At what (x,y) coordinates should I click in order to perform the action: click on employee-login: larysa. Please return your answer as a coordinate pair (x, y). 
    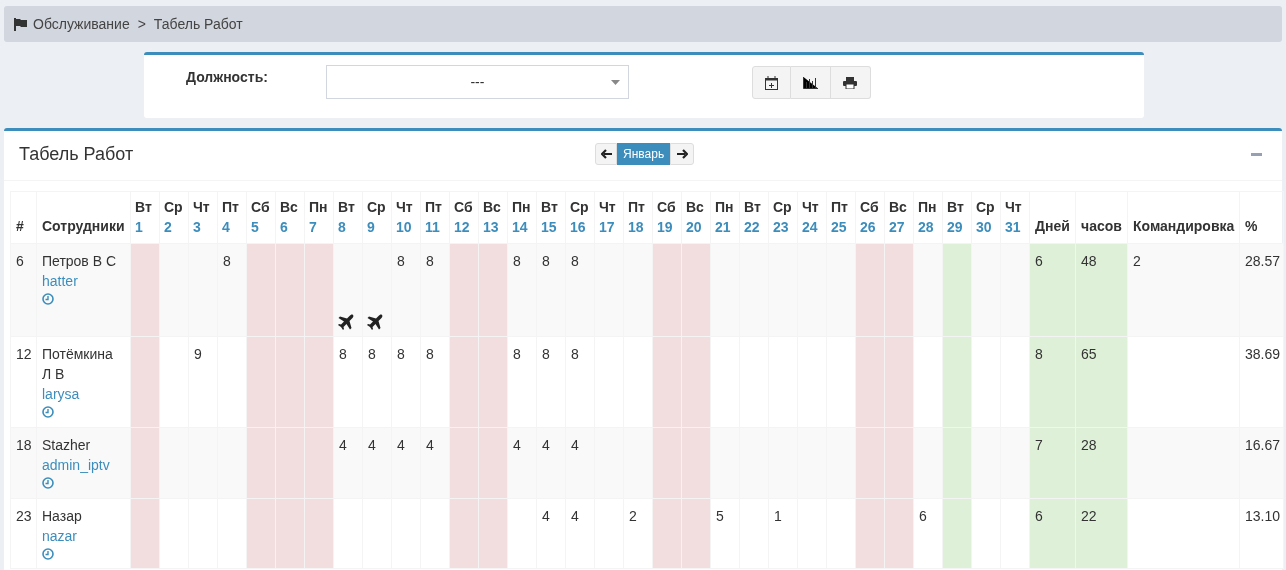
    Looking at the image, I should click on (83, 394).